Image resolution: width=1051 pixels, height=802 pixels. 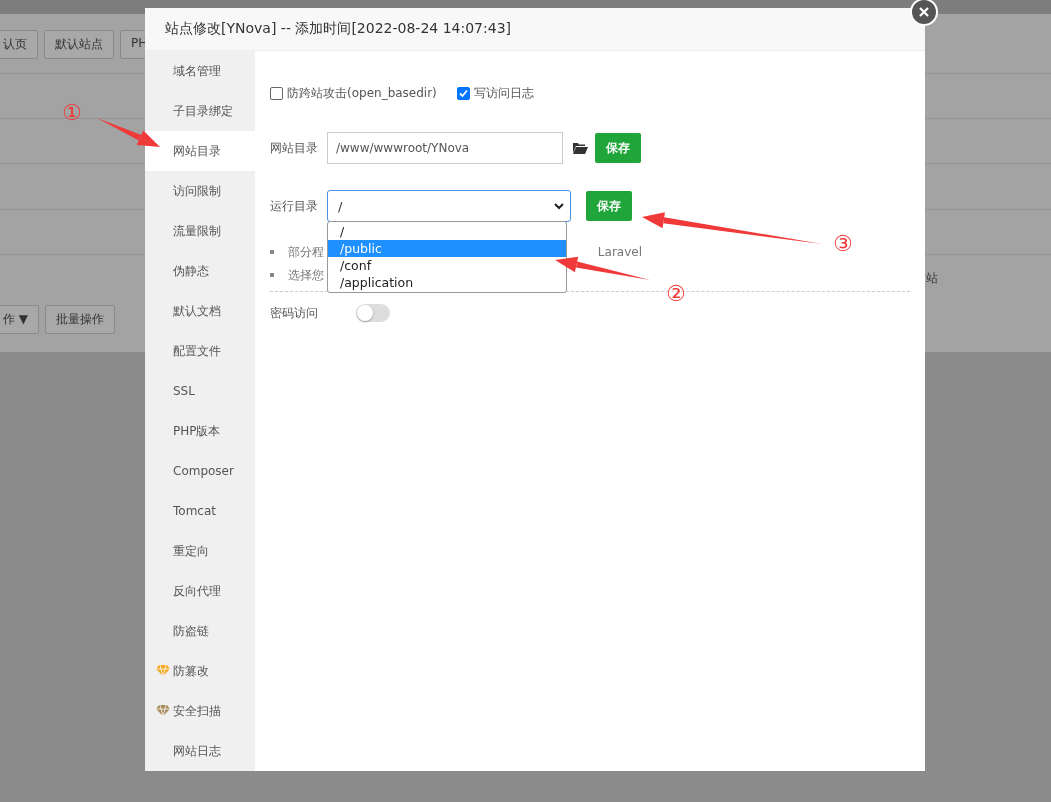 I want to click on field-label: 运行目录, so click(x=294, y=206).